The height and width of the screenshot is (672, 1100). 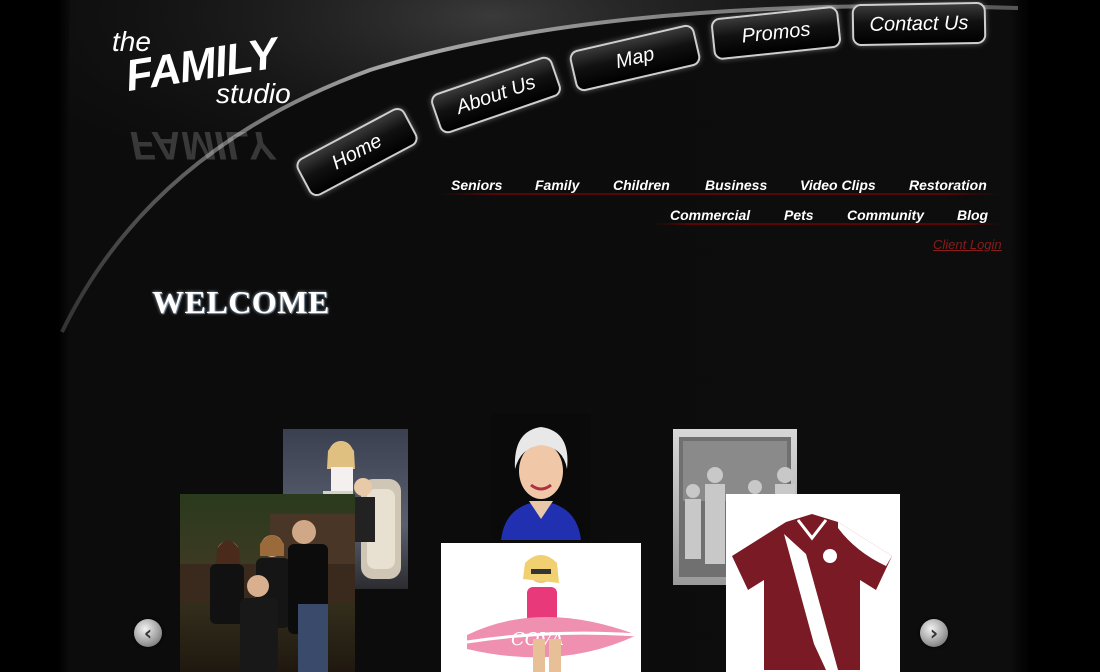 What do you see at coordinates (838, 185) in the screenshot?
I see `subnav-video-clips: Video Clips` at bounding box center [838, 185].